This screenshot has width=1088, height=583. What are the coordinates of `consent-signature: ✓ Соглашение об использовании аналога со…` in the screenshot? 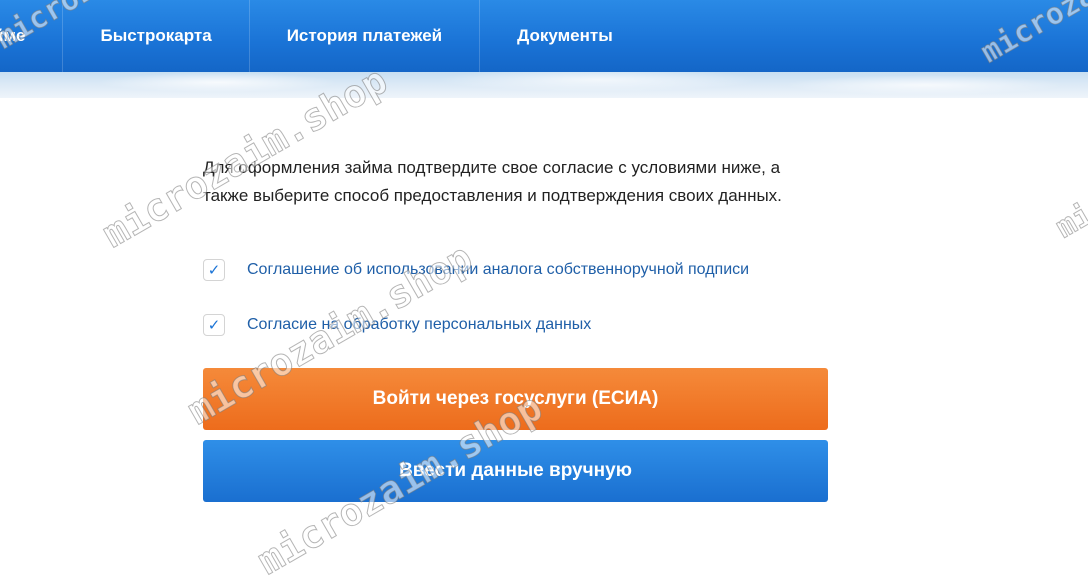 It's located at (476, 270).